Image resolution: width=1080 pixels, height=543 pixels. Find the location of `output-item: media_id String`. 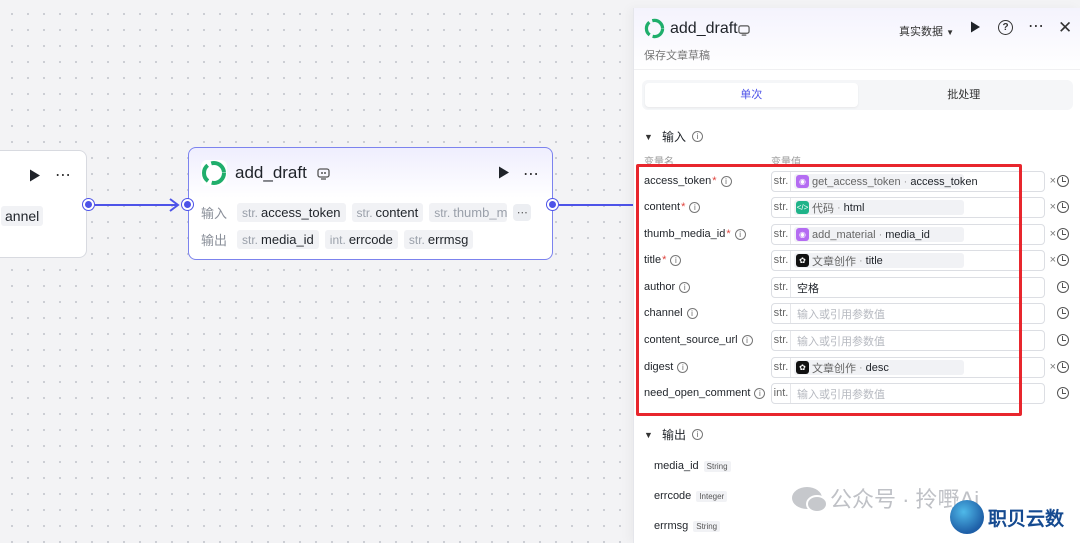

output-item: media_id String is located at coordinates (692, 466).